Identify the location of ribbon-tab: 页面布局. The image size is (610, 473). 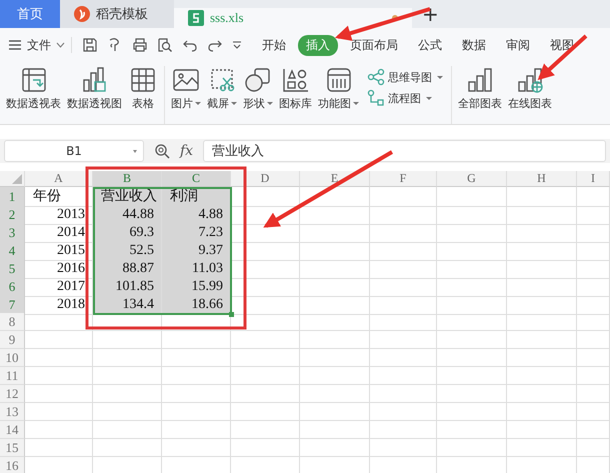
(374, 45).